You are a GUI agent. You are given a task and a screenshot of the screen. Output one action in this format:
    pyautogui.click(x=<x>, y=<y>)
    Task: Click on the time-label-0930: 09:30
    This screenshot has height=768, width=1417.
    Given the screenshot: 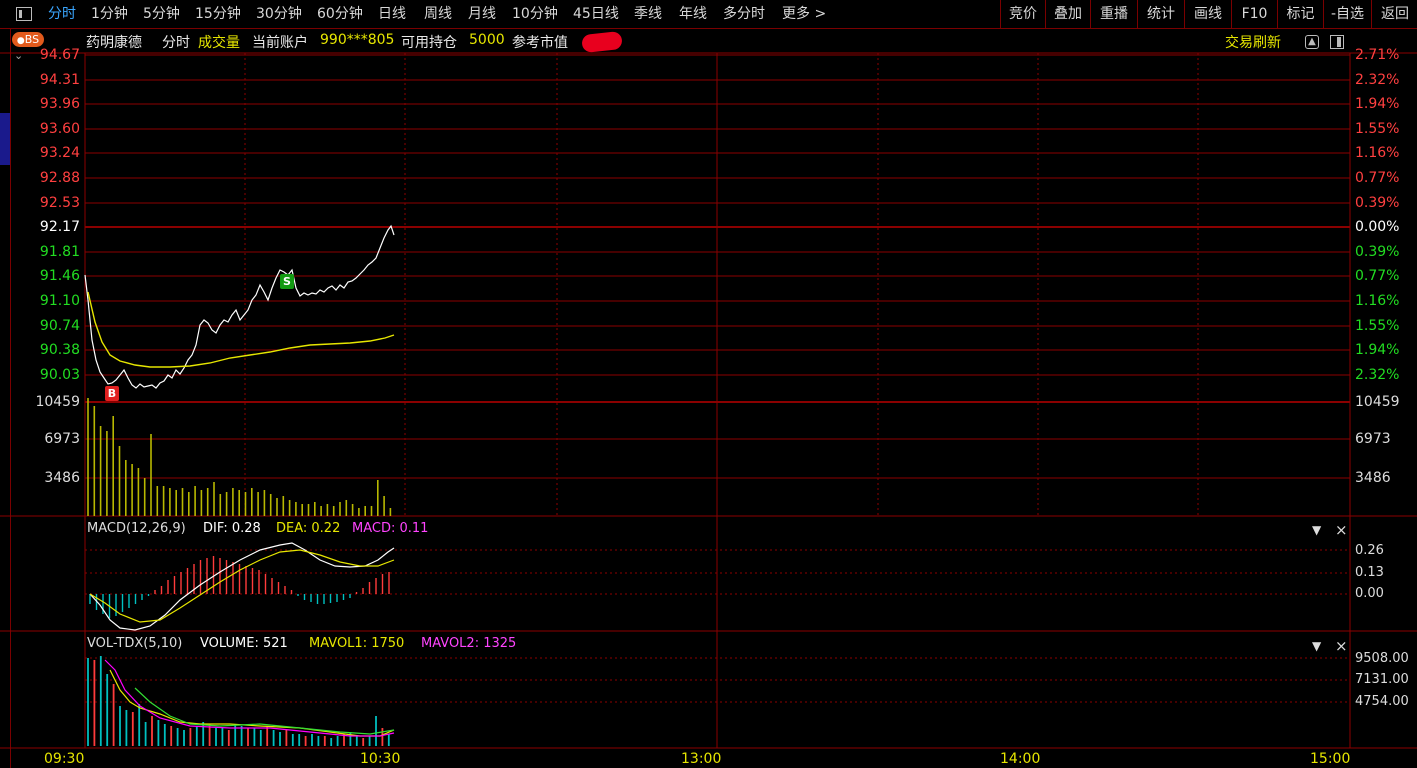 What is the action you would take?
    pyautogui.click(x=64, y=759)
    